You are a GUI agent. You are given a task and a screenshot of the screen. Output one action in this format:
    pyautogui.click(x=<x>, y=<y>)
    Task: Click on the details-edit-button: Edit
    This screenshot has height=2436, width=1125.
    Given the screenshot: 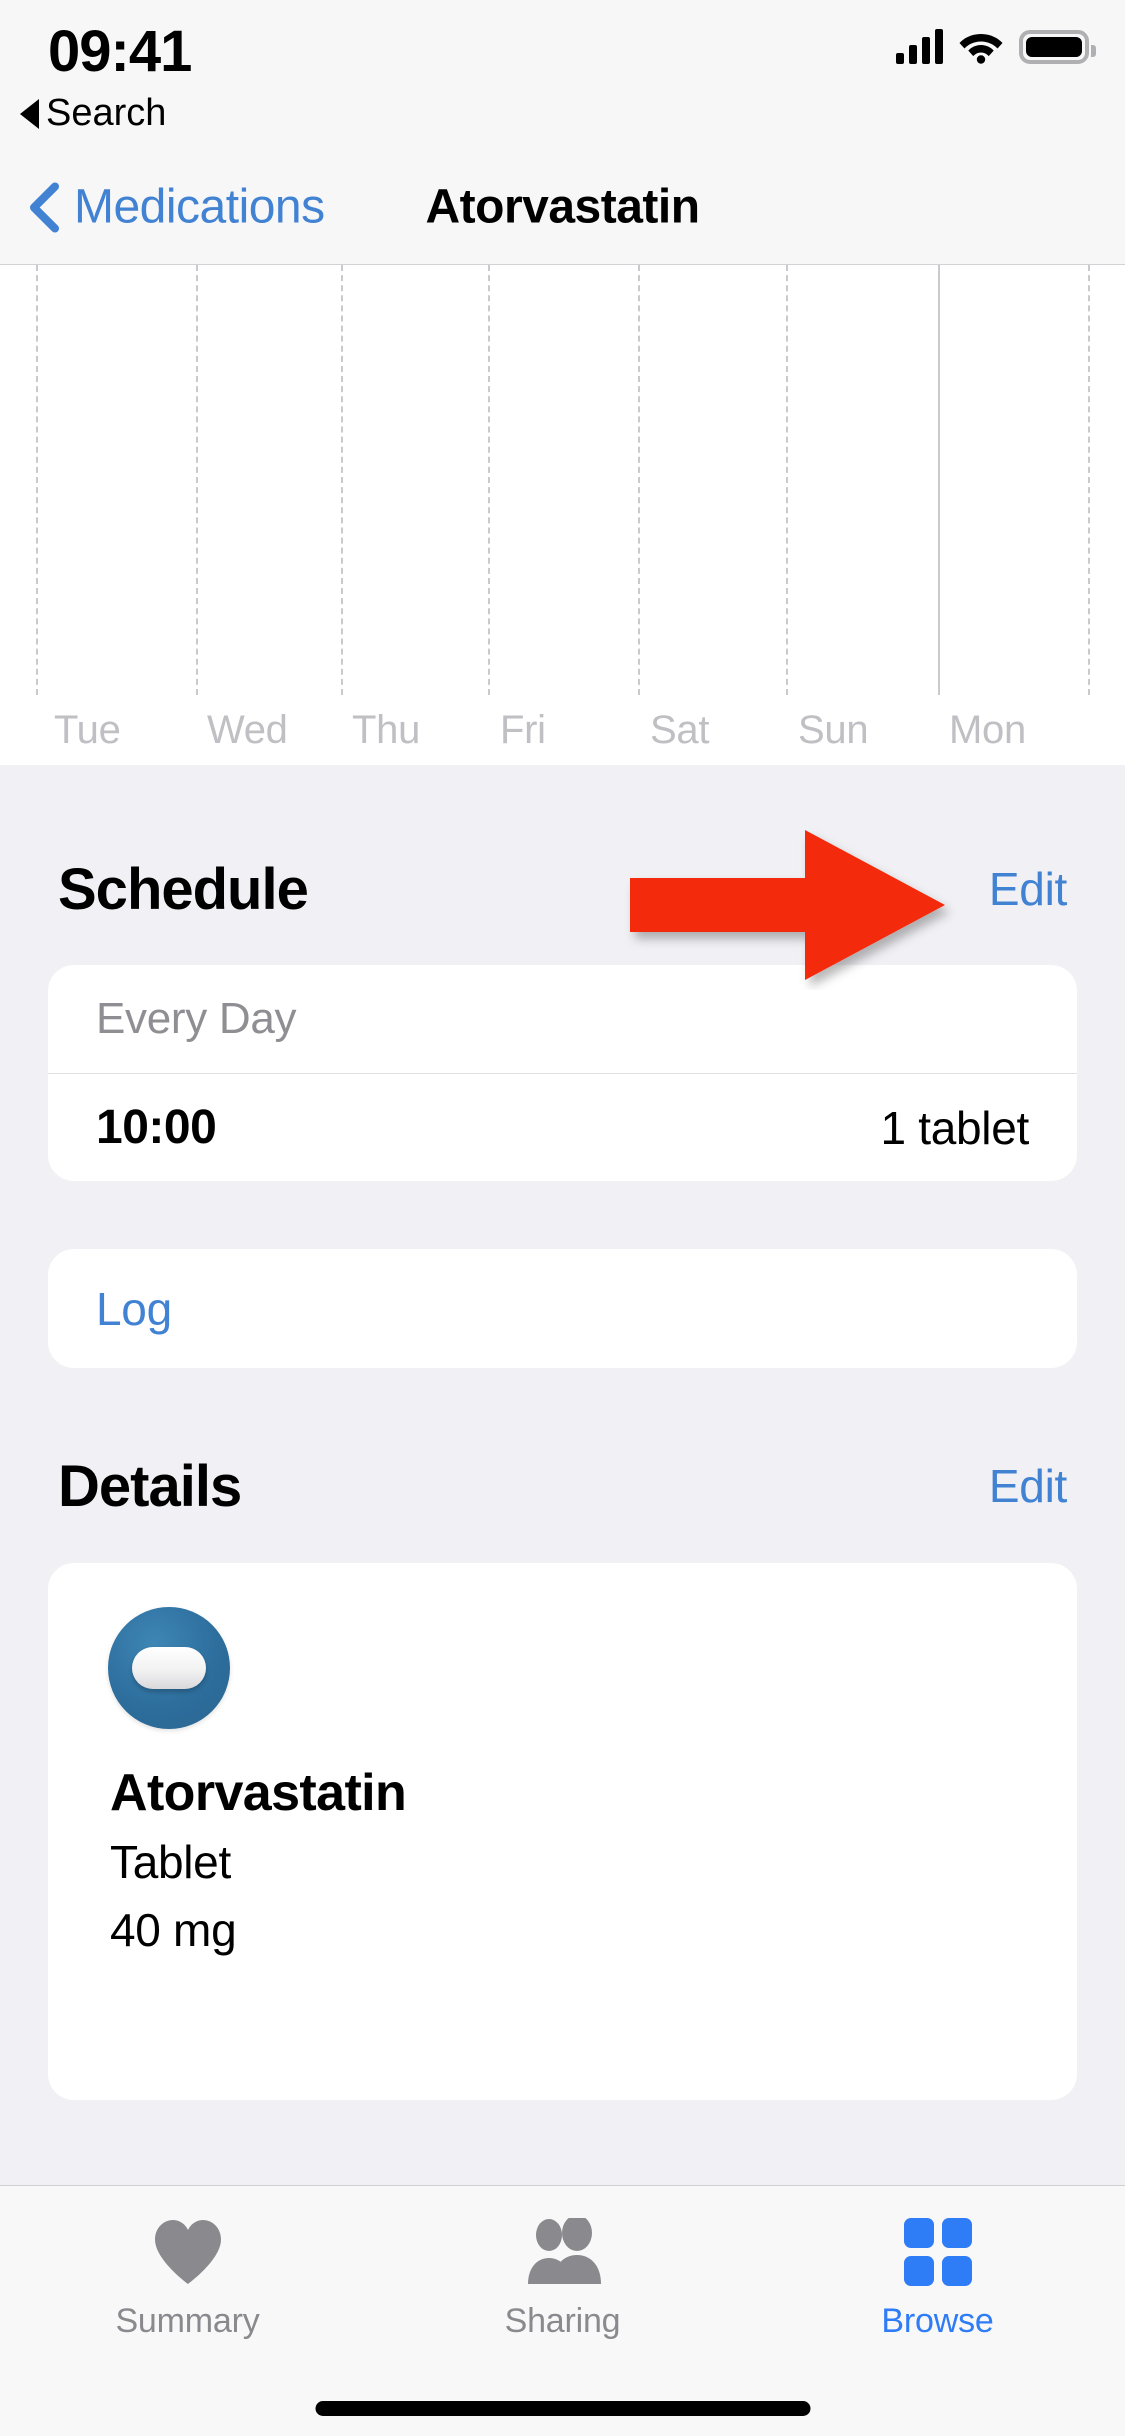 What is the action you would take?
    pyautogui.click(x=1028, y=1486)
    